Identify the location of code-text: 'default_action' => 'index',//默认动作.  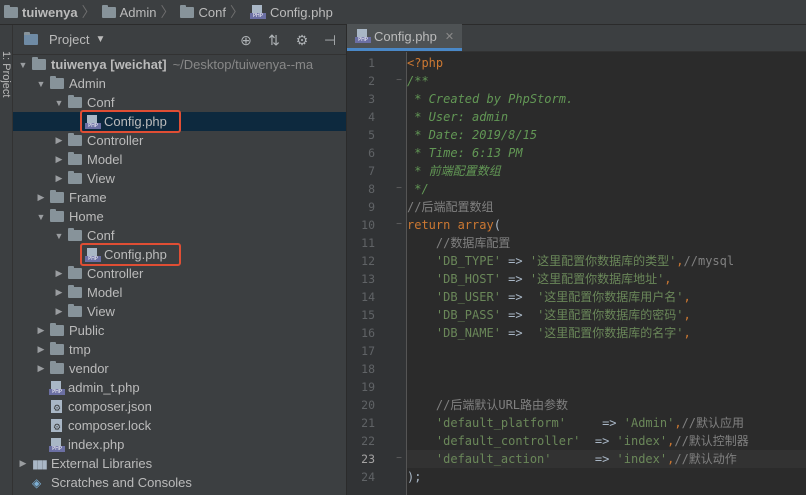
(586, 459).